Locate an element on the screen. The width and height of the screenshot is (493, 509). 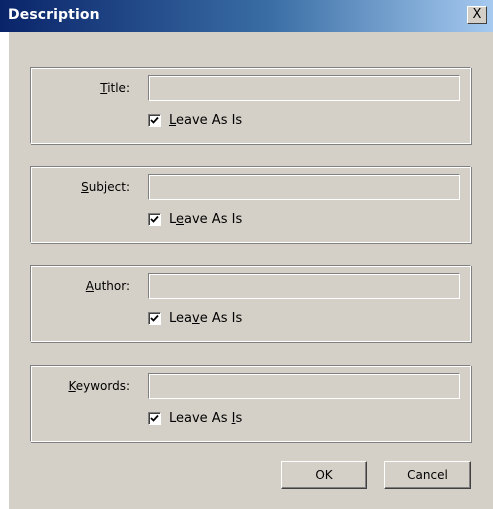
subject-leave-as-is: Leave As Is is located at coordinates (195, 219).